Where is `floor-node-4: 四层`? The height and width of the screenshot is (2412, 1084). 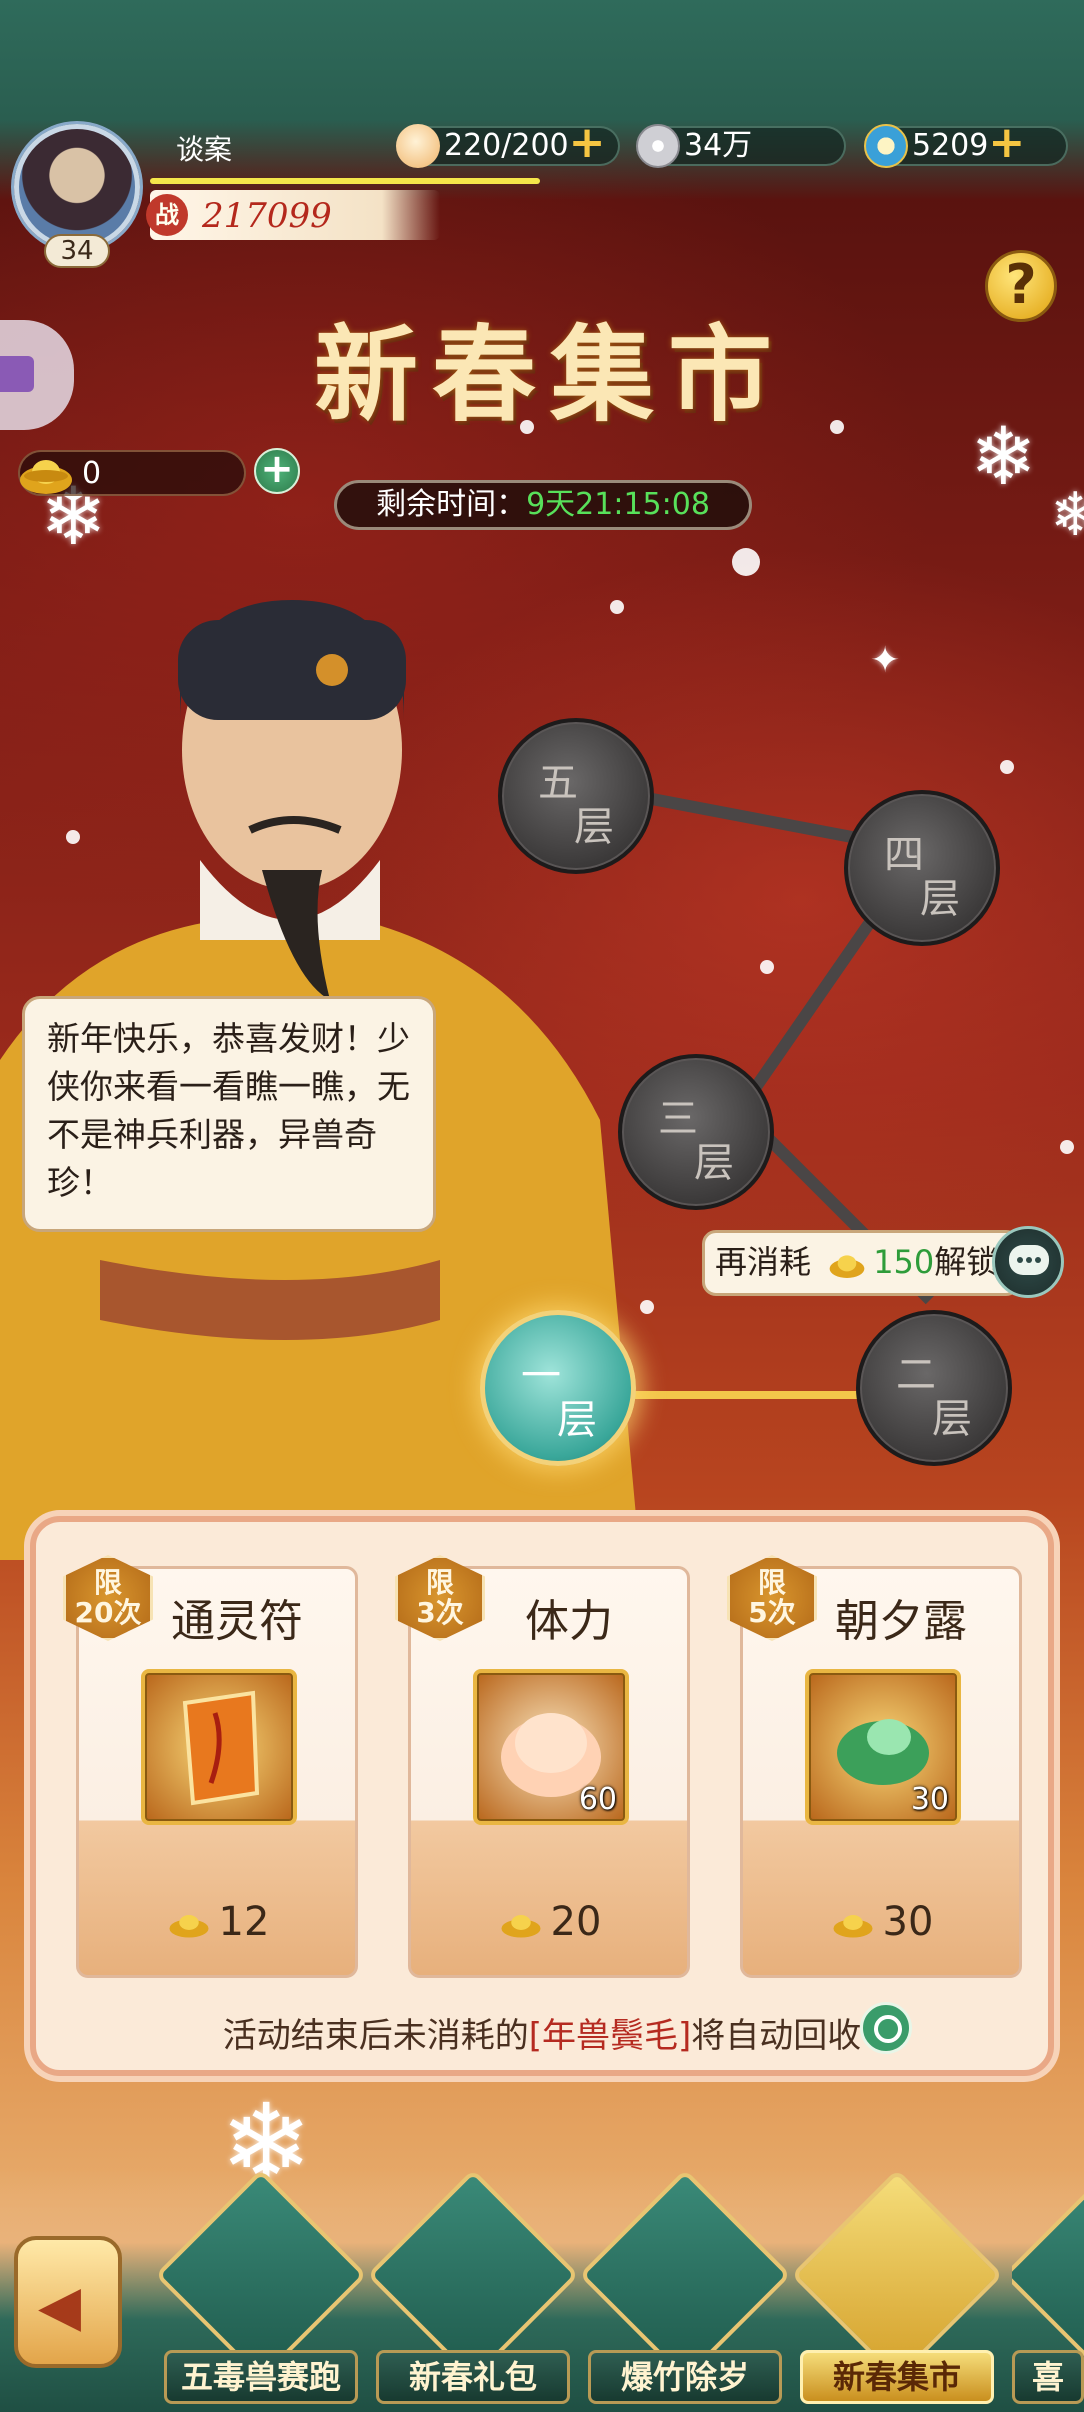 floor-node-4: 四层 is located at coordinates (922, 868).